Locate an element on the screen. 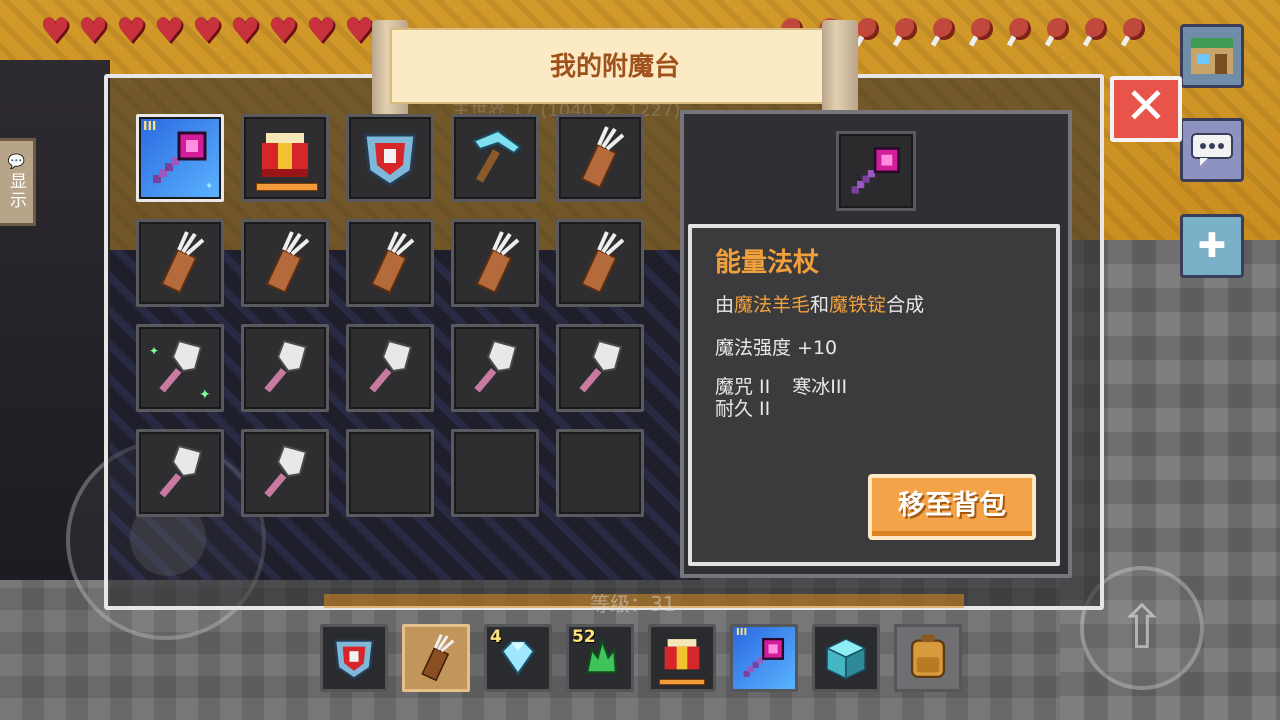 Image resolution: width=1280 pixels, height=720 pixels. recipe-suffix: 合成 is located at coordinates (905, 305).